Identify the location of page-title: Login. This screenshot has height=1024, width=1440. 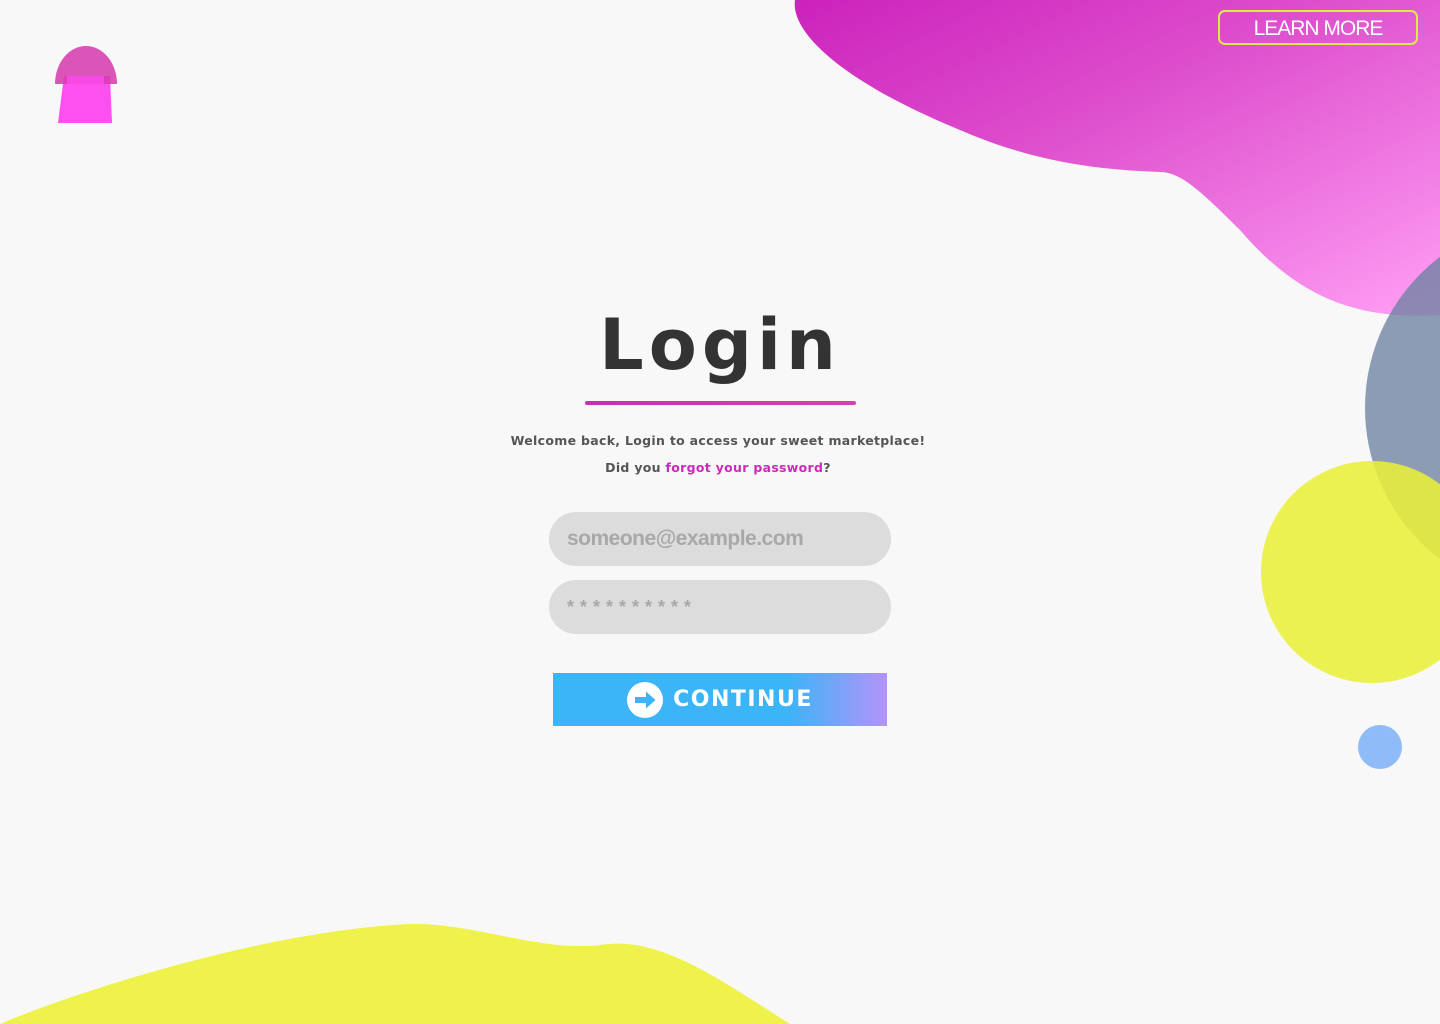
(720, 345).